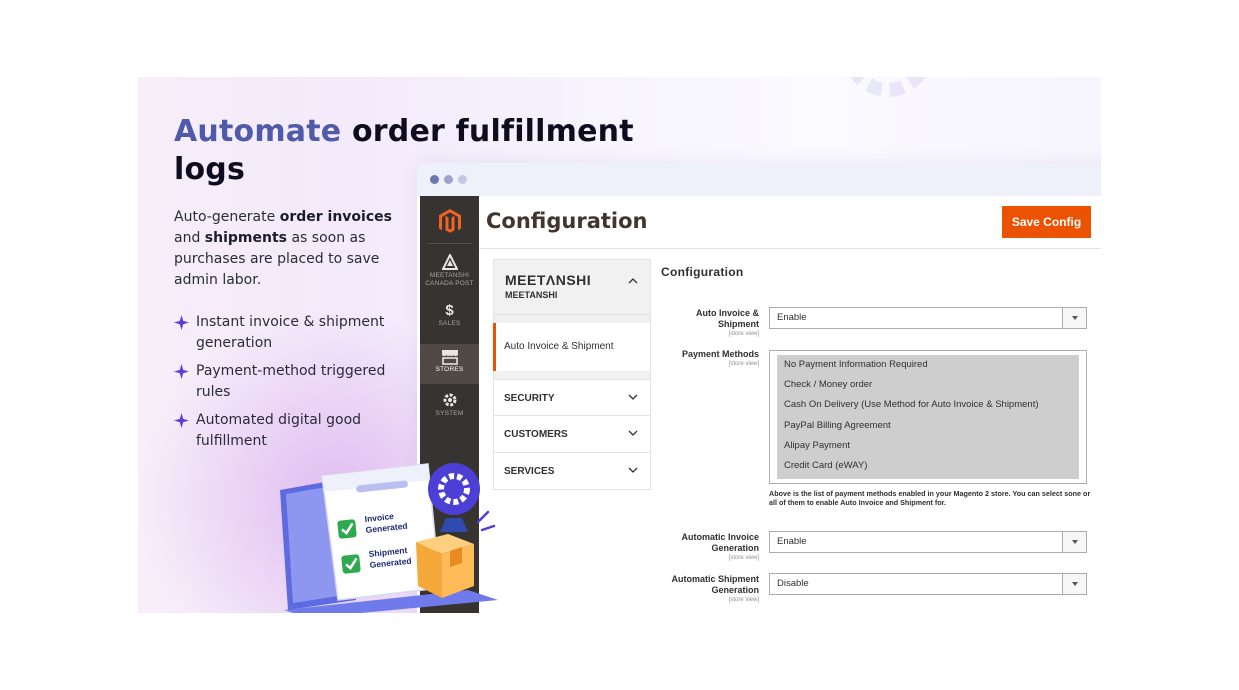 Image resolution: width=1239 pixels, height=690 pixels. What do you see at coordinates (449, 357) in the screenshot?
I see `store-icon` at bounding box center [449, 357].